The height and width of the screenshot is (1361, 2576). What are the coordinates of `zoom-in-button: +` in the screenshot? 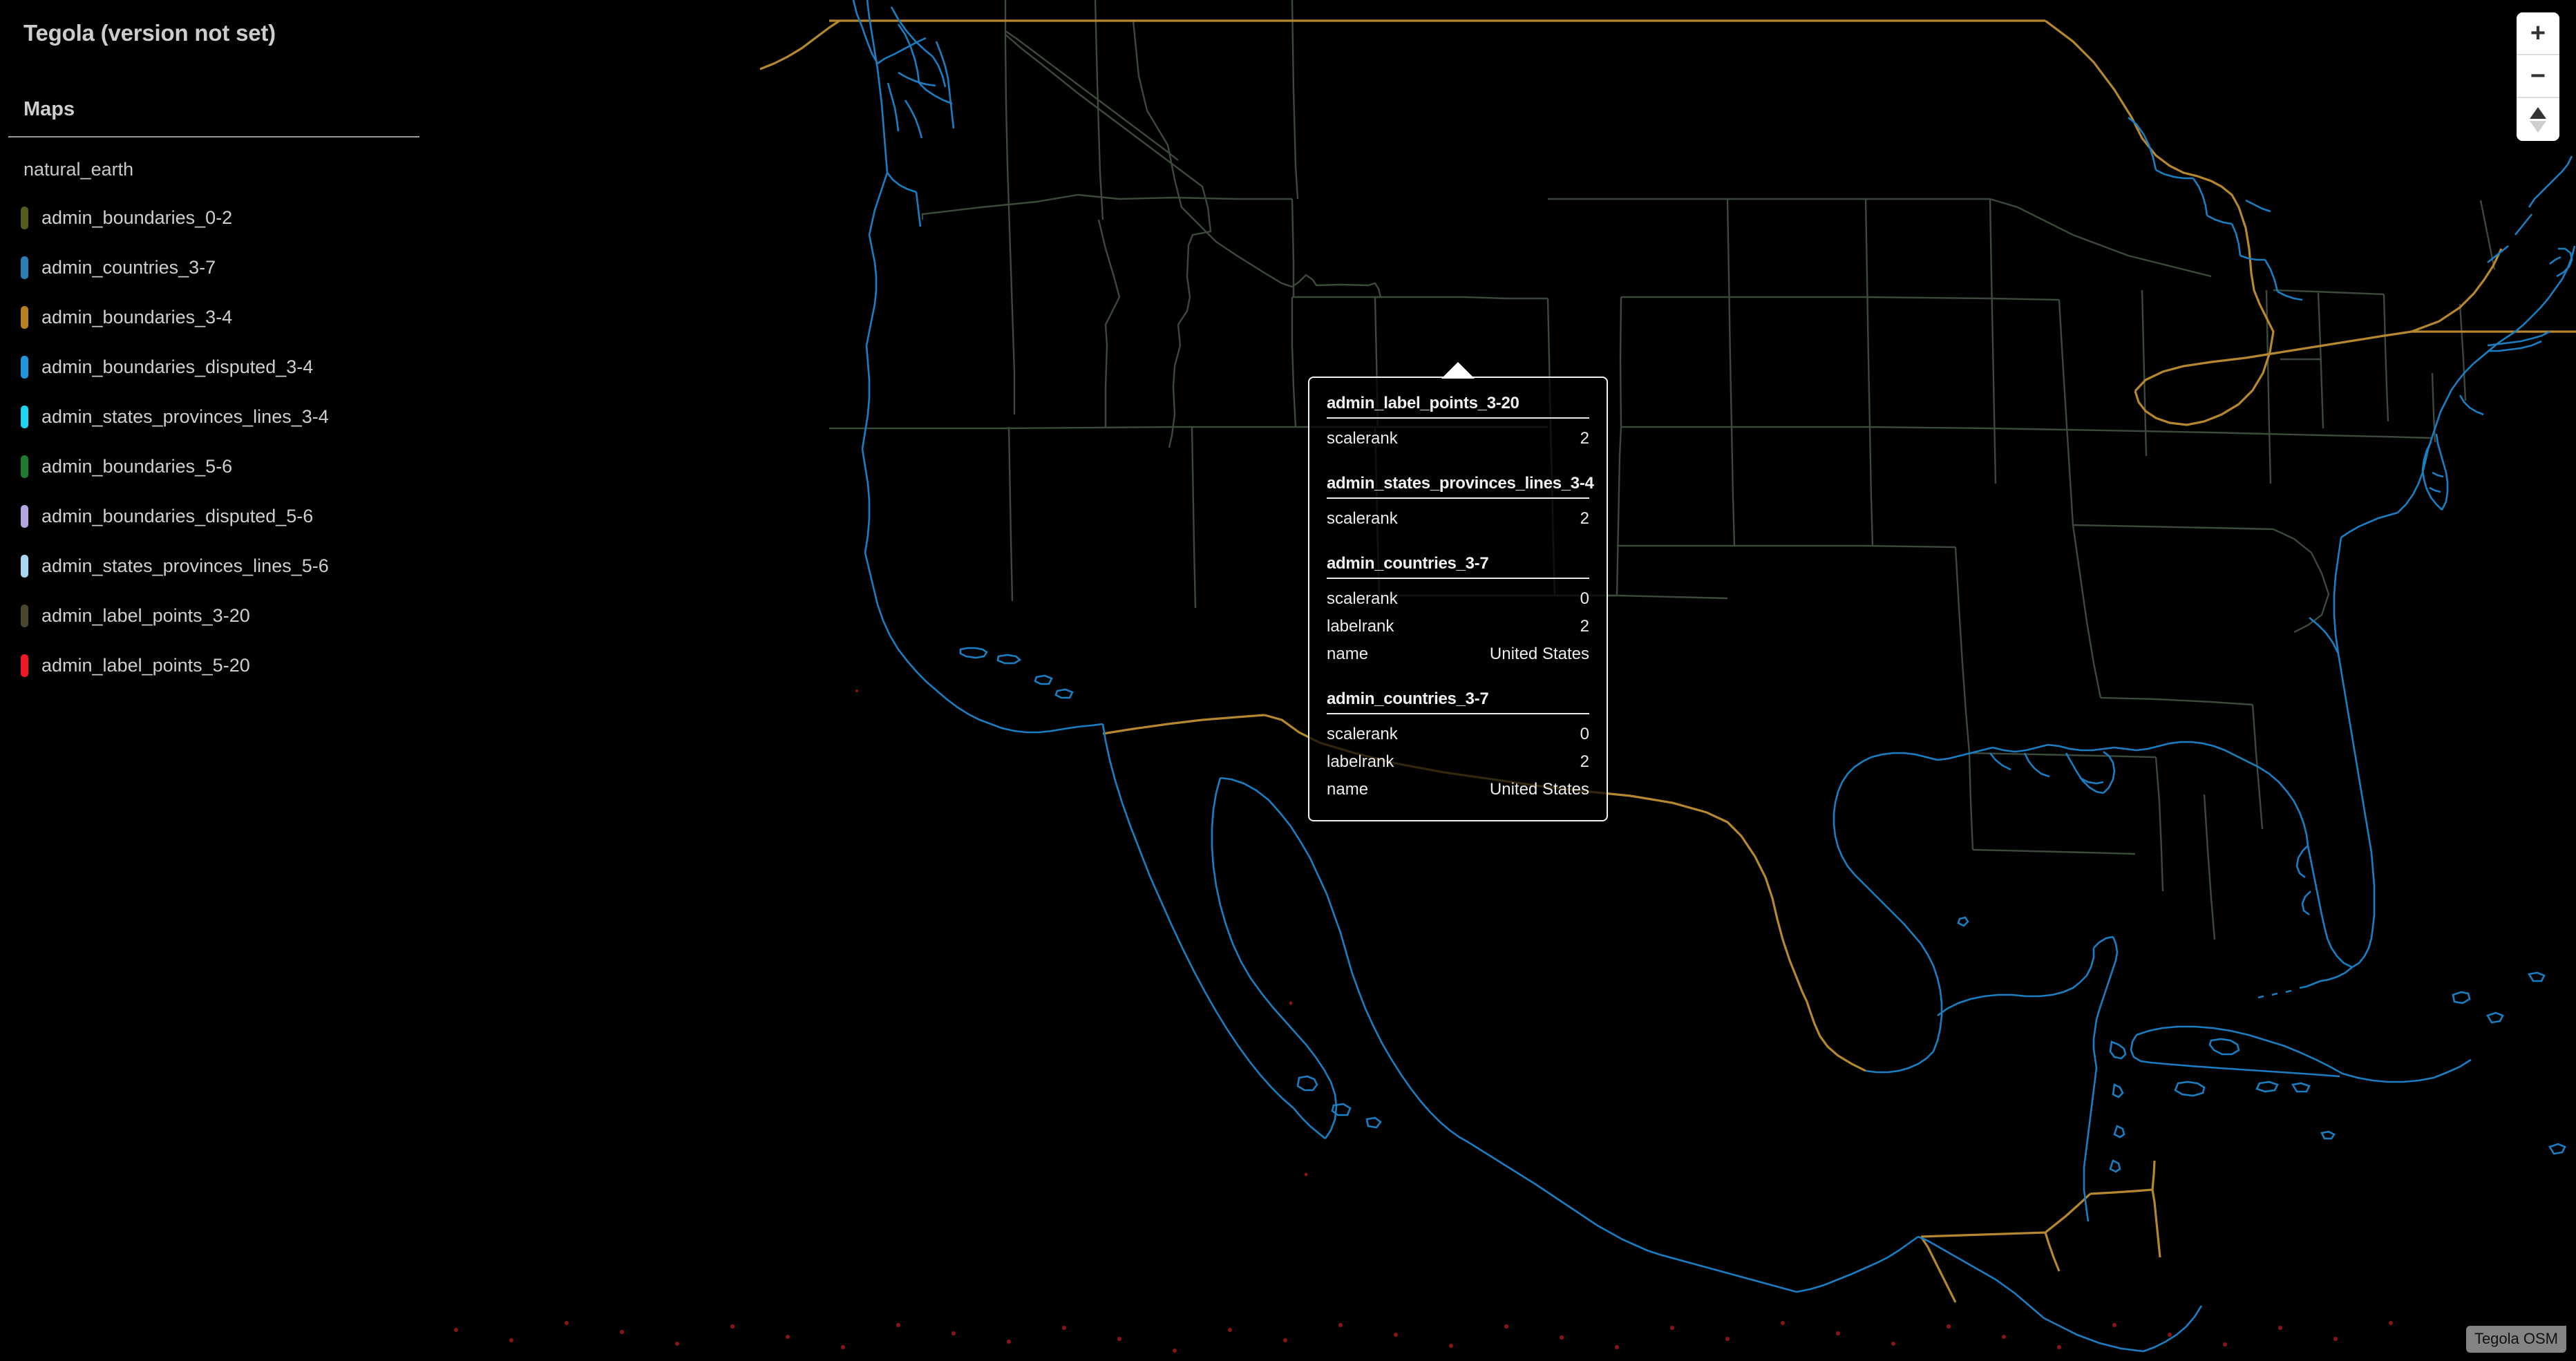 It's located at (2538, 33).